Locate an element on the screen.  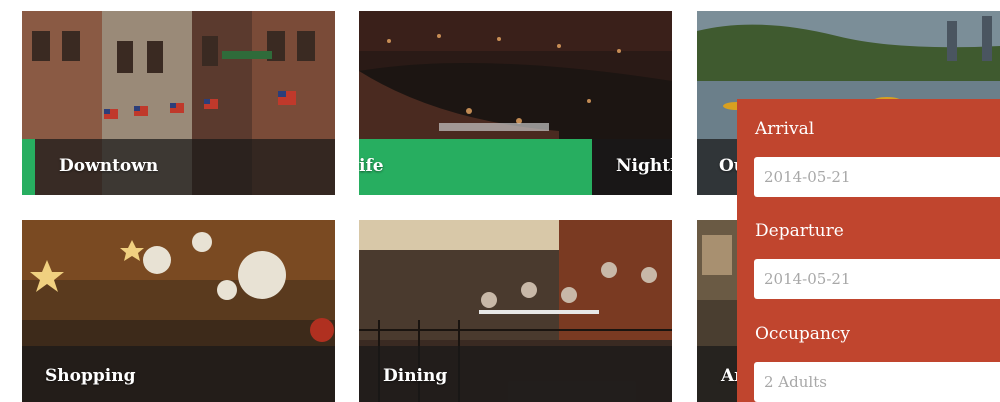
green-slide-bar is located at coordinates (475, 167).